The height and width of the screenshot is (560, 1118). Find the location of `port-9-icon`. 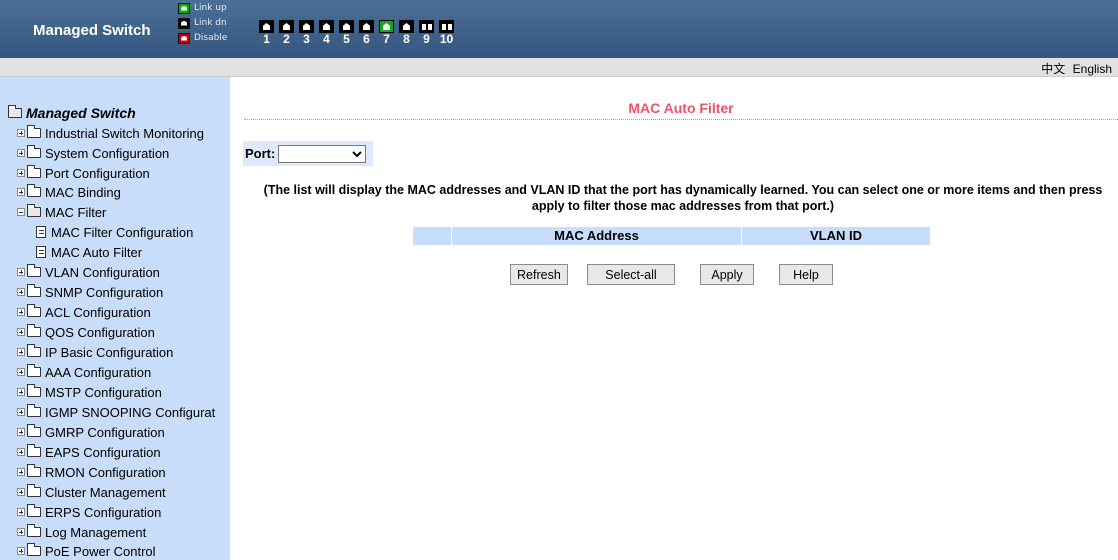

port-9-icon is located at coordinates (426, 26).